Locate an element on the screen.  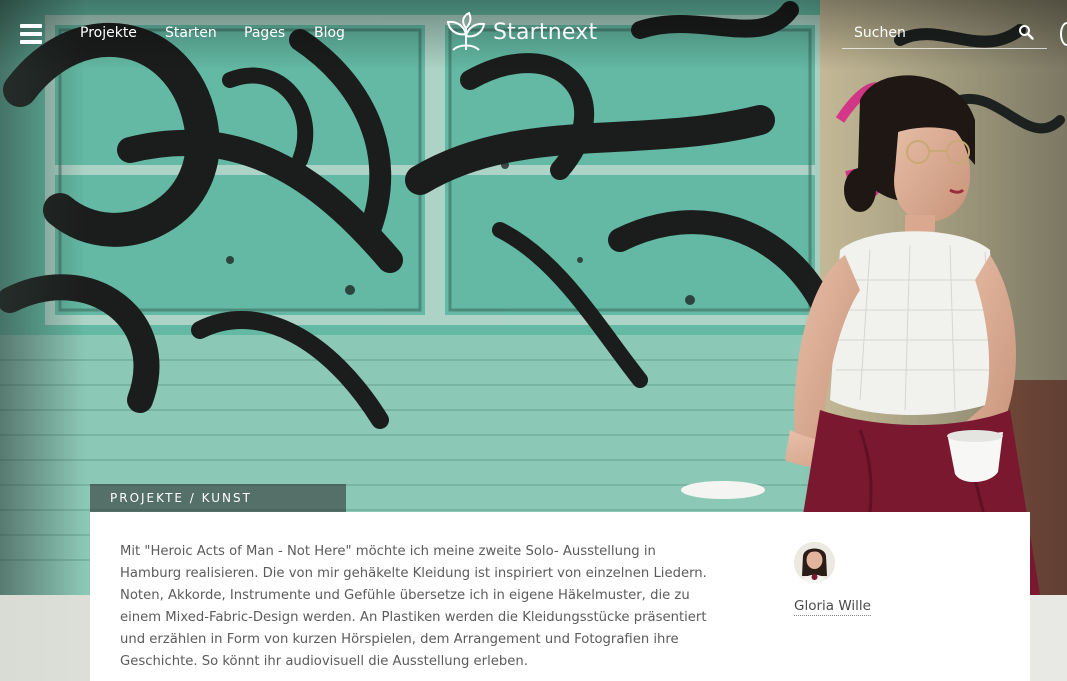
author-avatar is located at coordinates (814, 562).